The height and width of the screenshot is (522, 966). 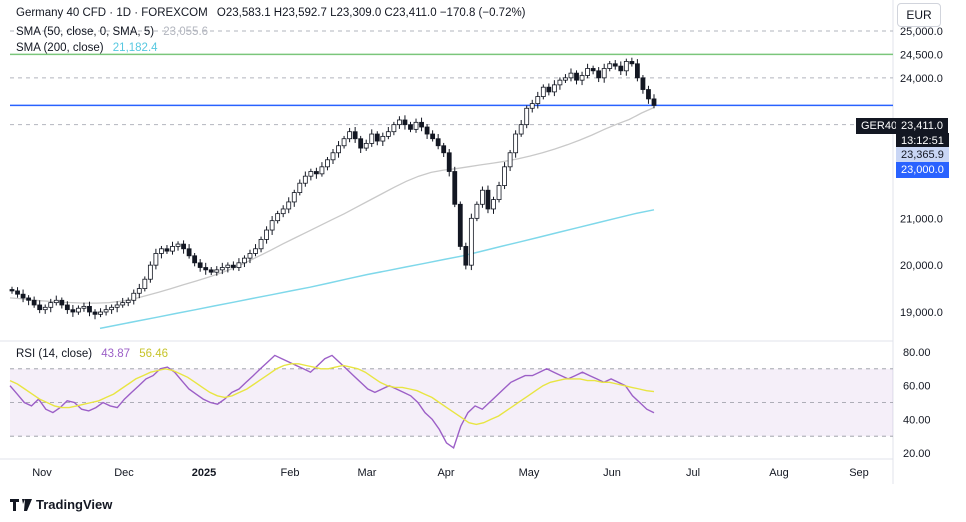 I want to click on time-tick-label: Jul, so click(x=693, y=473).